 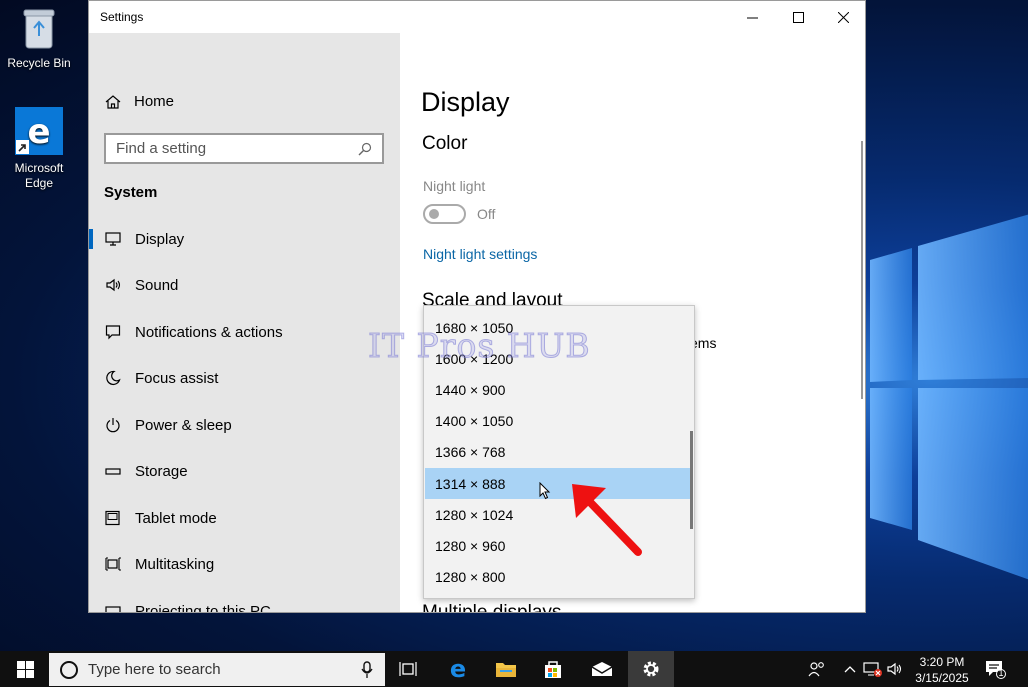 I want to click on sidebar-item-tablet-mode: Tablet mode, so click(x=244, y=518).